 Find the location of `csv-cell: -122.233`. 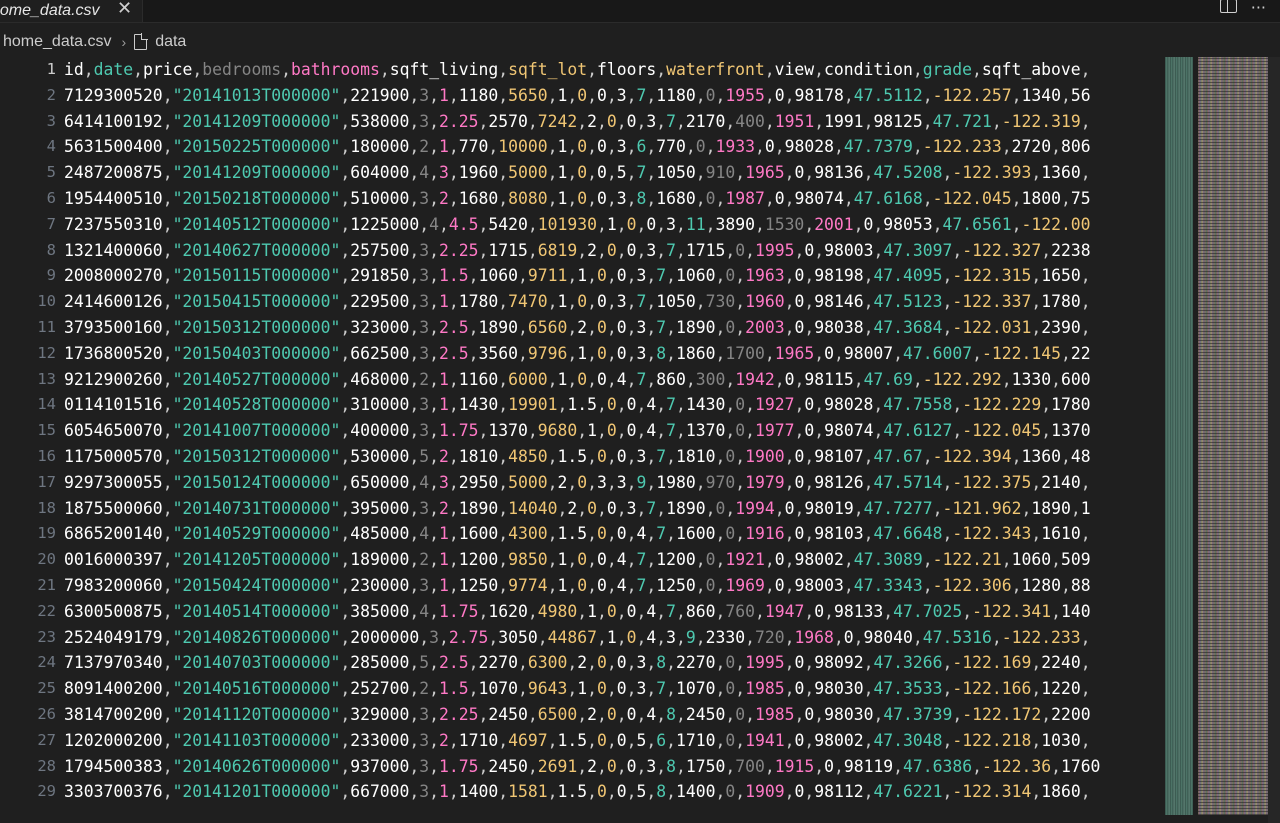

csv-cell: -122.233 is located at coordinates (962, 147).